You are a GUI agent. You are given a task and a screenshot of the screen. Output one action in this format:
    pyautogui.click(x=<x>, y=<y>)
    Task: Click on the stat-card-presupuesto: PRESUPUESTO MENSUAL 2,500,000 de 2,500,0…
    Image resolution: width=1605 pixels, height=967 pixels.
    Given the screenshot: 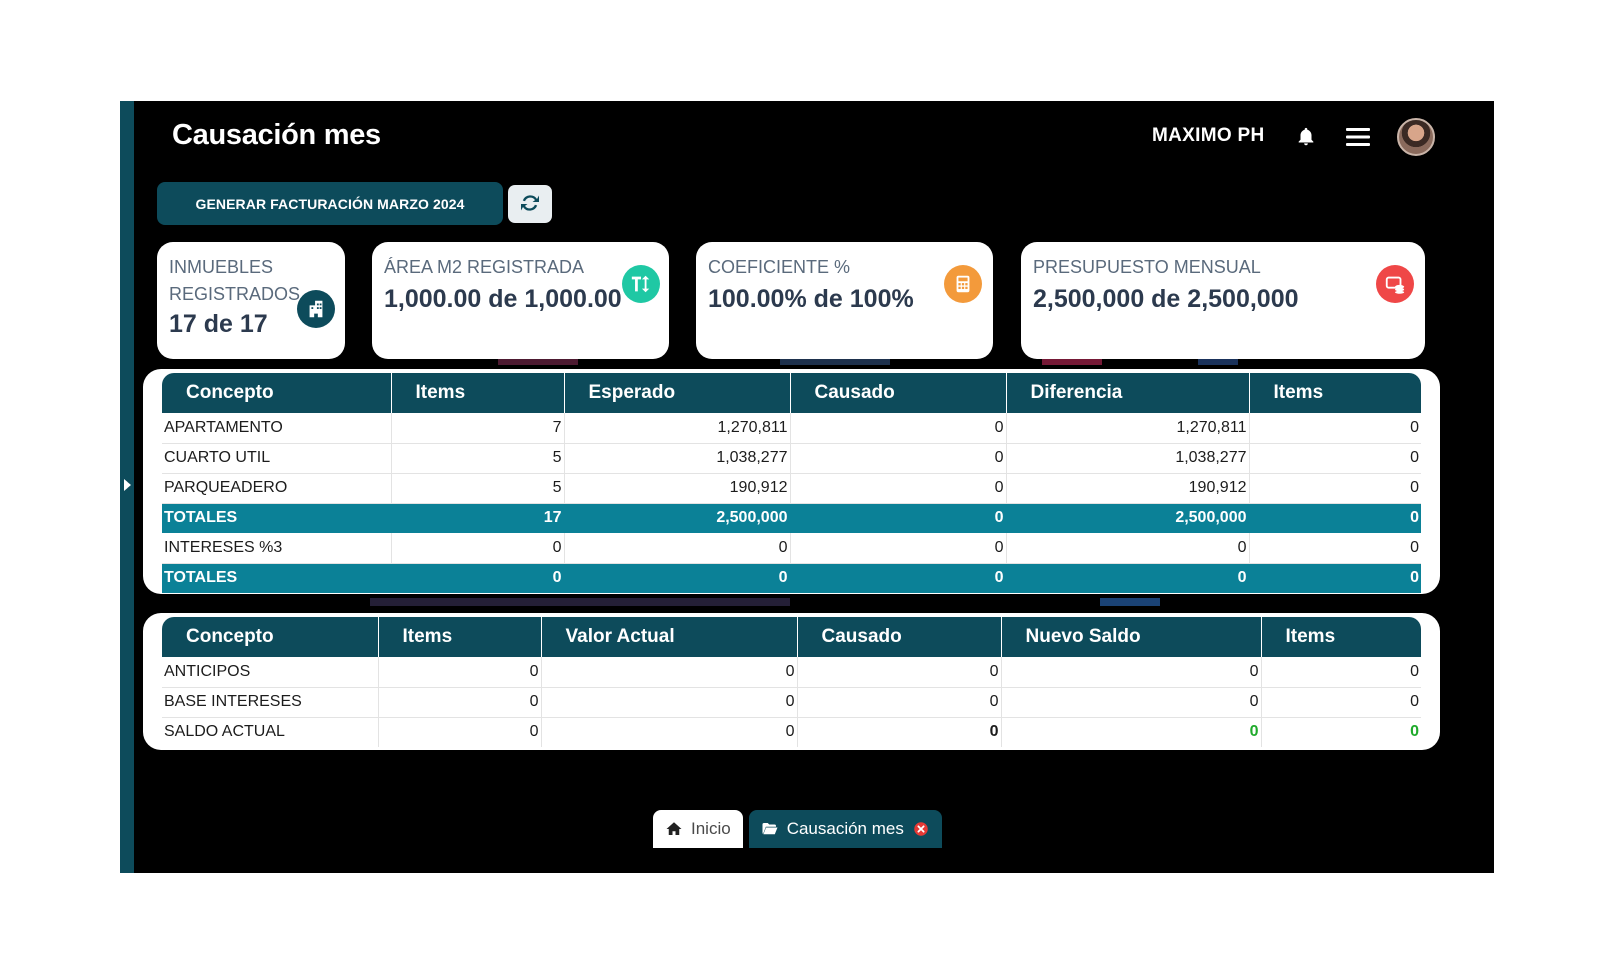 What is the action you would take?
    pyautogui.click(x=1223, y=300)
    